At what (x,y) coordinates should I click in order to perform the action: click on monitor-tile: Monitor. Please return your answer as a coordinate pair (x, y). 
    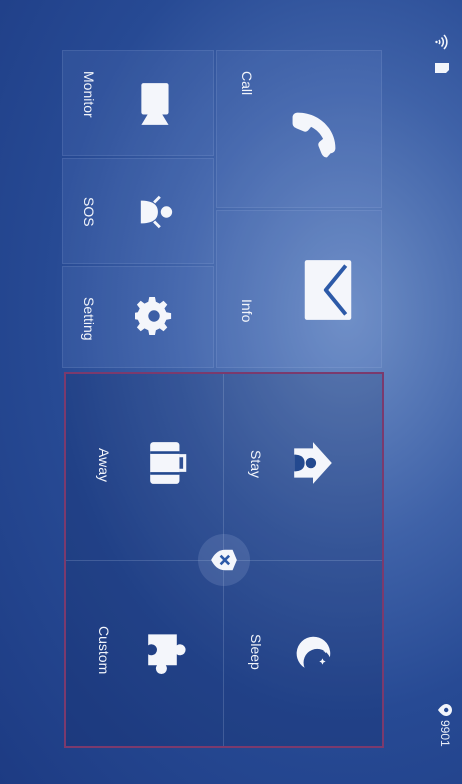
    Looking at the image, I should click on (138, 103).